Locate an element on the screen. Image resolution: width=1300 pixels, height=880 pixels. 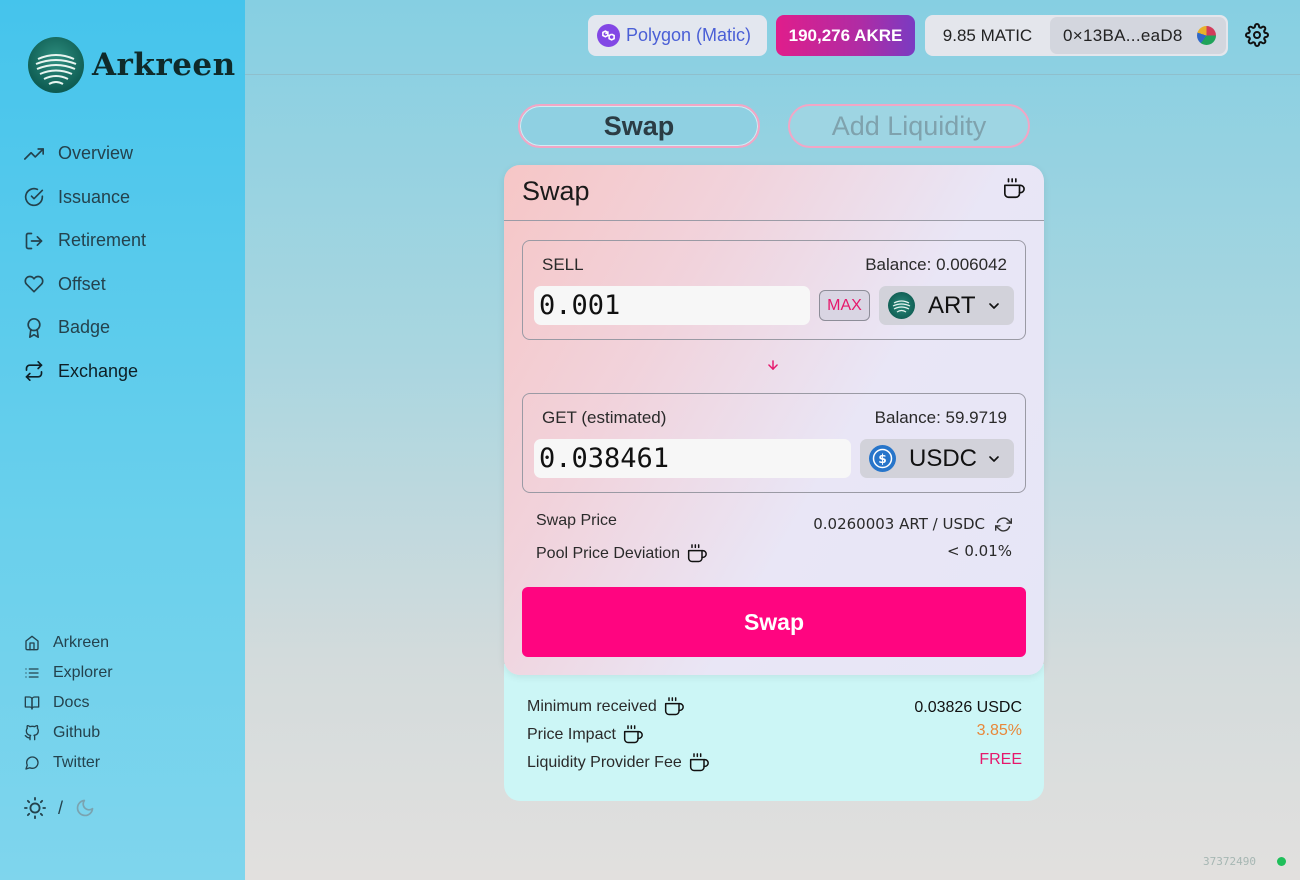
arkreen-logo-icon is located at coordinates (56, 65).